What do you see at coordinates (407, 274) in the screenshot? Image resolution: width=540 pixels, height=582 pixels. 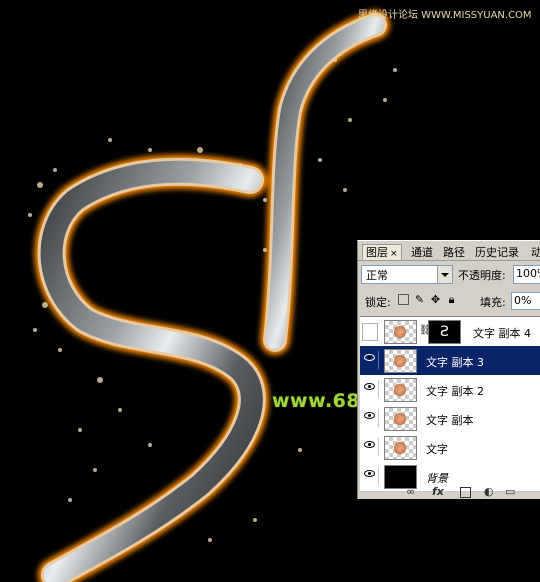 I see `blend-mode-select: 正常` at bounding box center [407, 274].